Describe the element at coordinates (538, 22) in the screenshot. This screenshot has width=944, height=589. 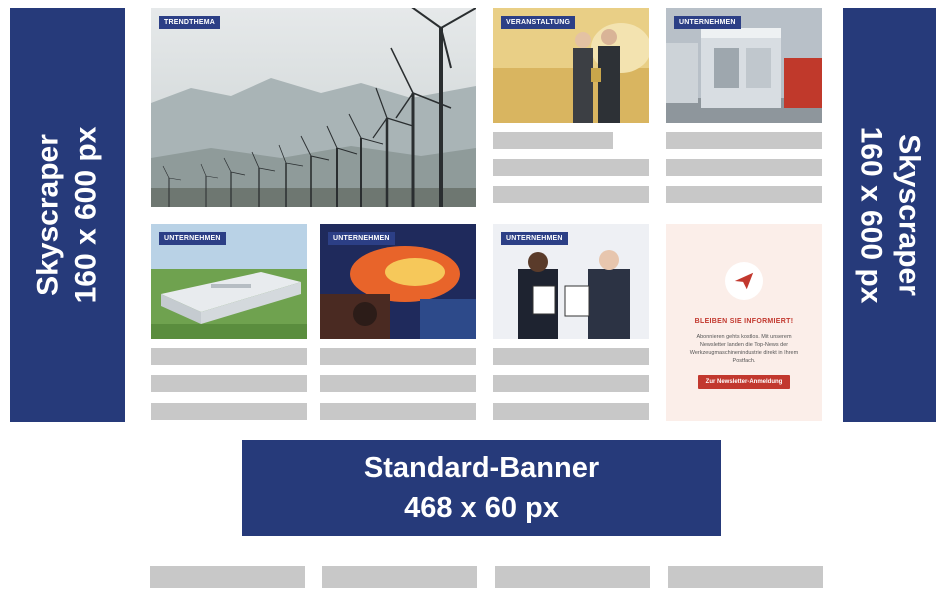
I see `category-tag: VERANSTALTUNG` at that location.